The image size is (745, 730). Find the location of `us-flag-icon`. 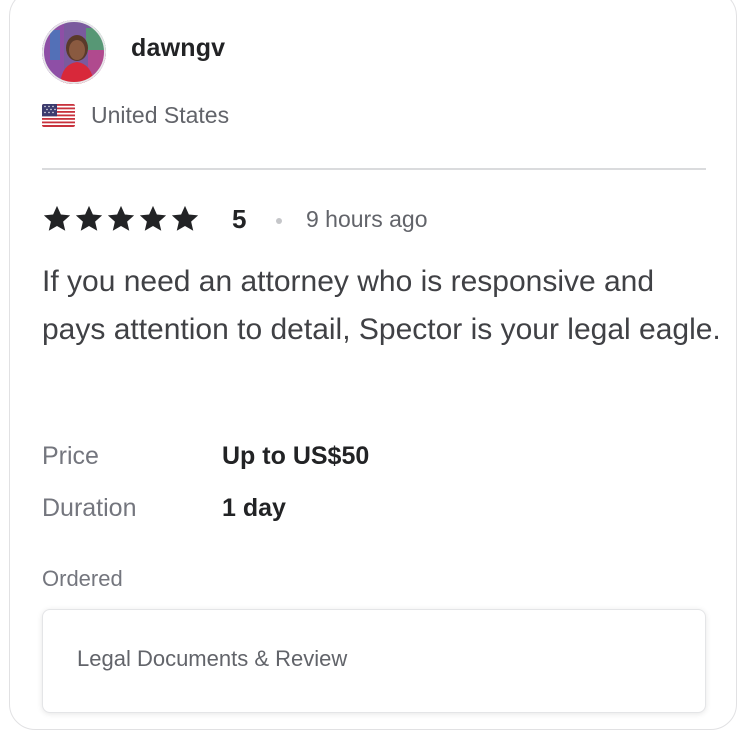

us-flag-icon is located at coordinates (58, 115).